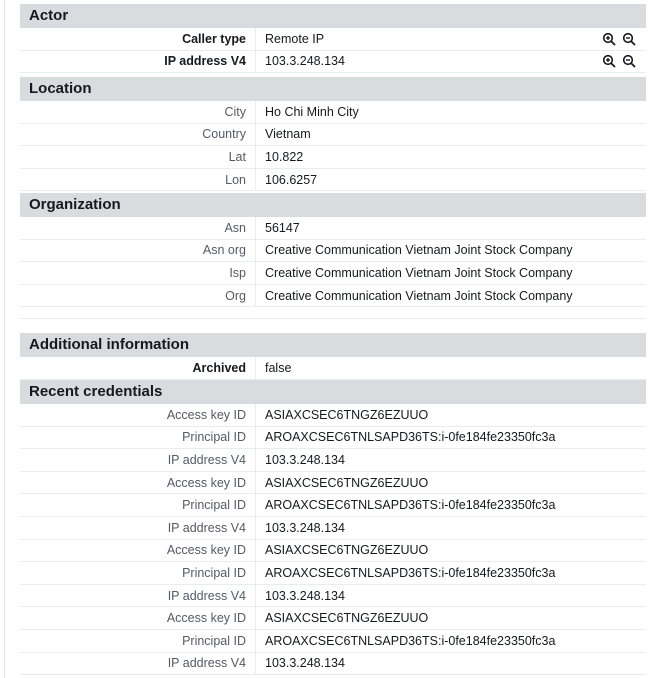  What do you see at coordinates (333, 318) in the screenshot?
I see `divider` at bounding box center [333, 318].